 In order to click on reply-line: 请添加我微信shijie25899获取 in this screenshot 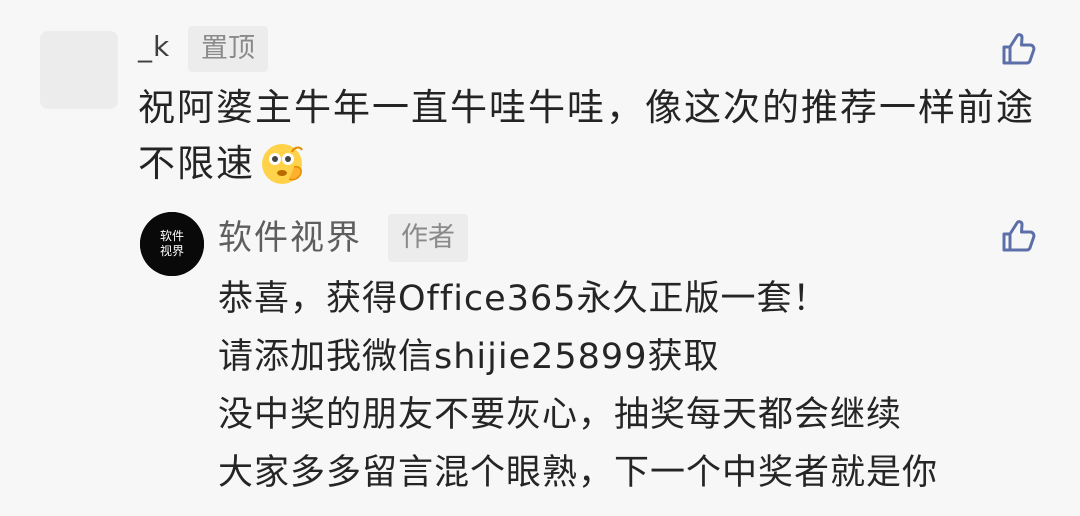, I will do `click(469, 357)`.